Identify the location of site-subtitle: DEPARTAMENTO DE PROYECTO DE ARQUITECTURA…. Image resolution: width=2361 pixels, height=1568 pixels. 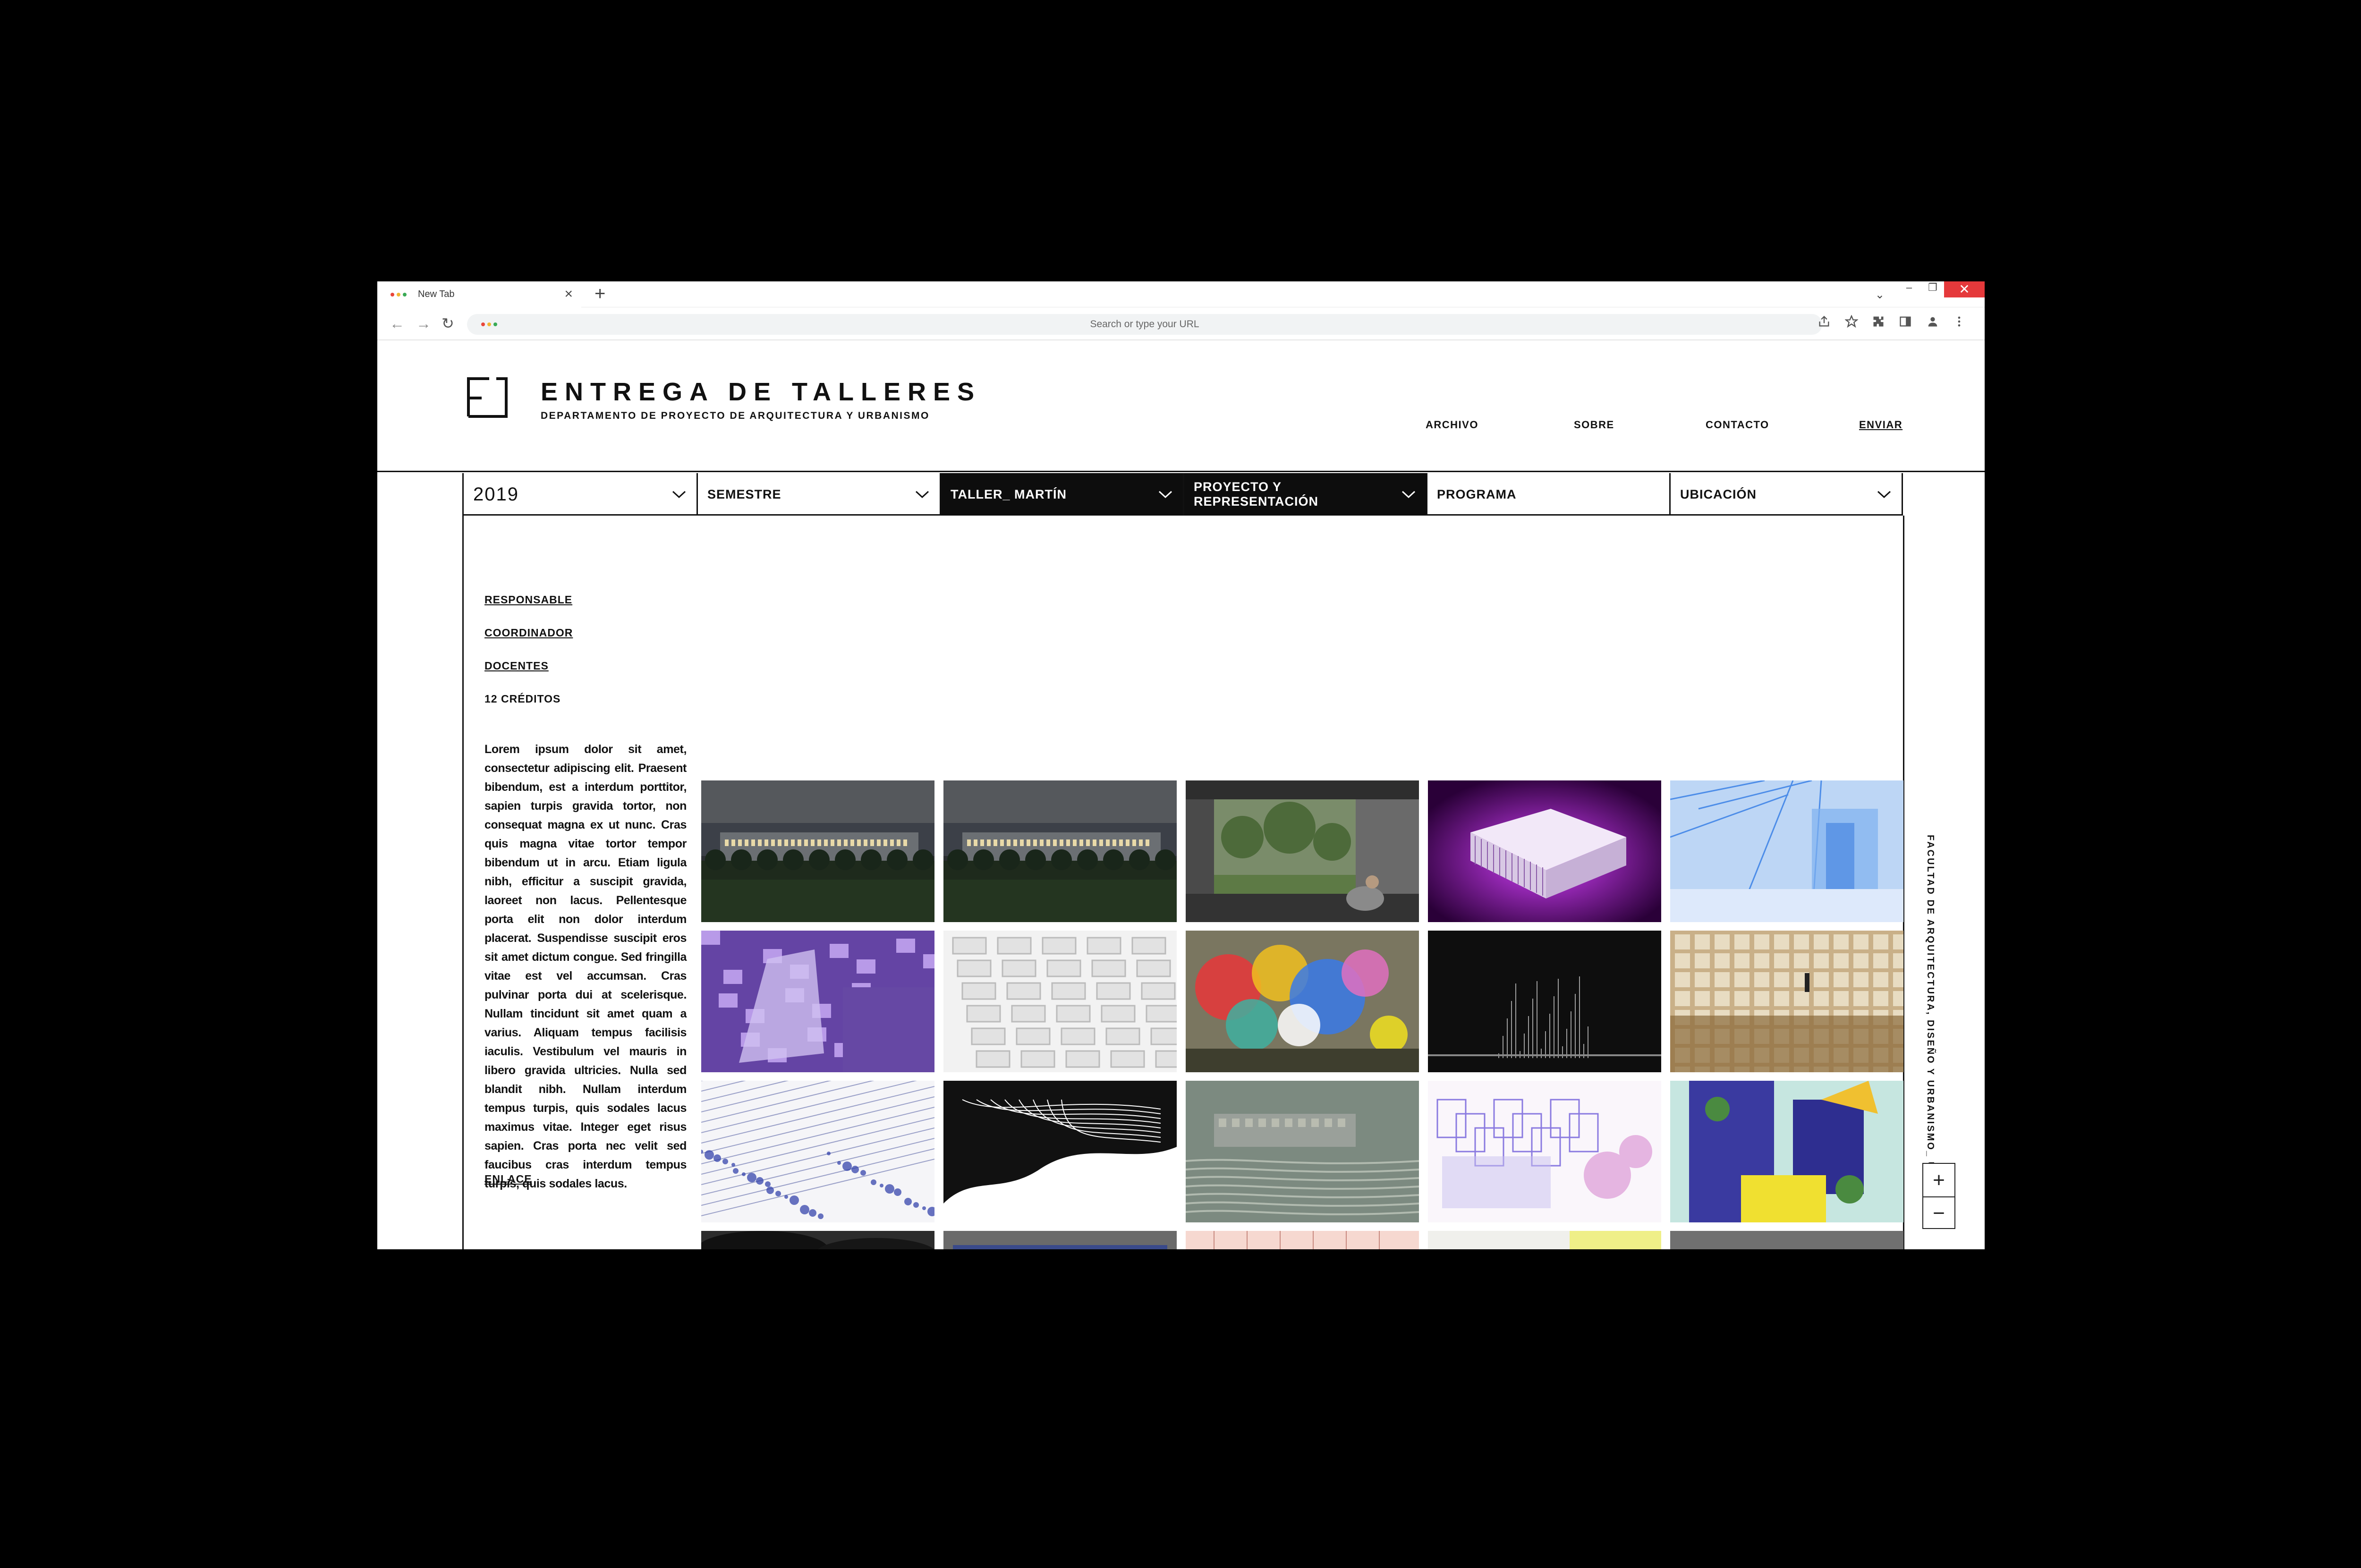
(735, 415).